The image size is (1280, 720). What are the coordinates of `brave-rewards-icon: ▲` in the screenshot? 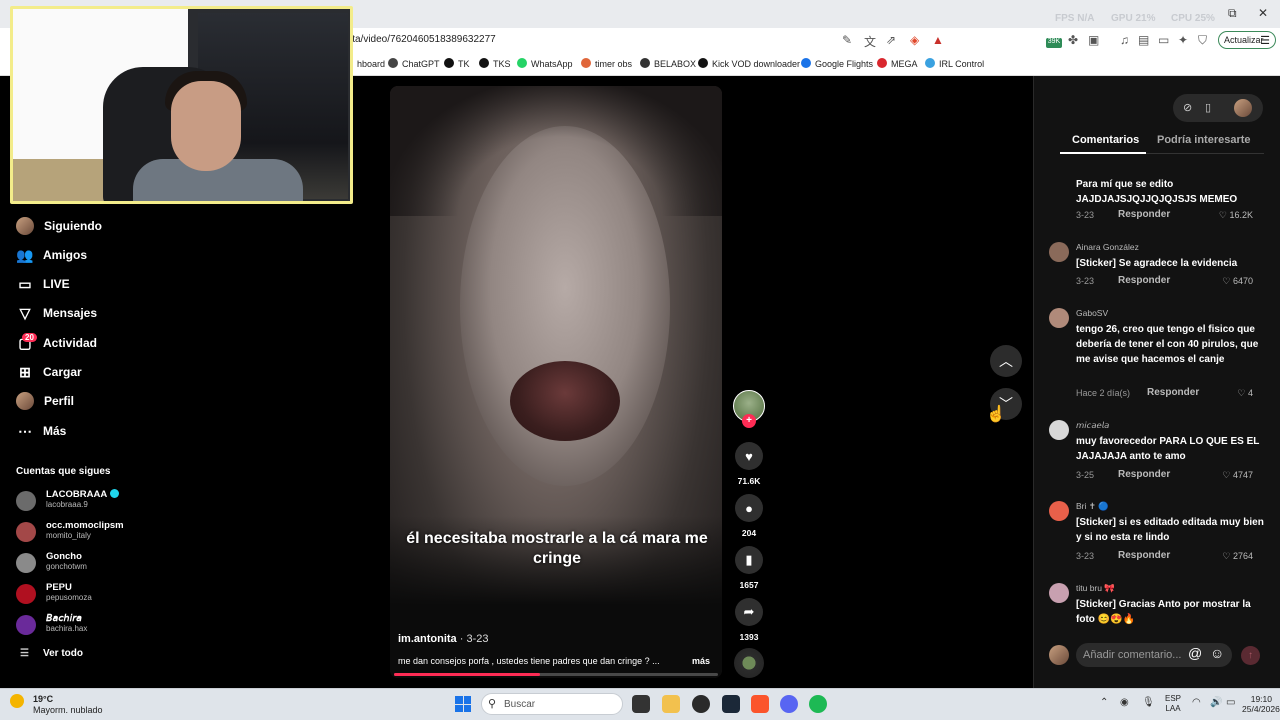 It's located at (938, 40).